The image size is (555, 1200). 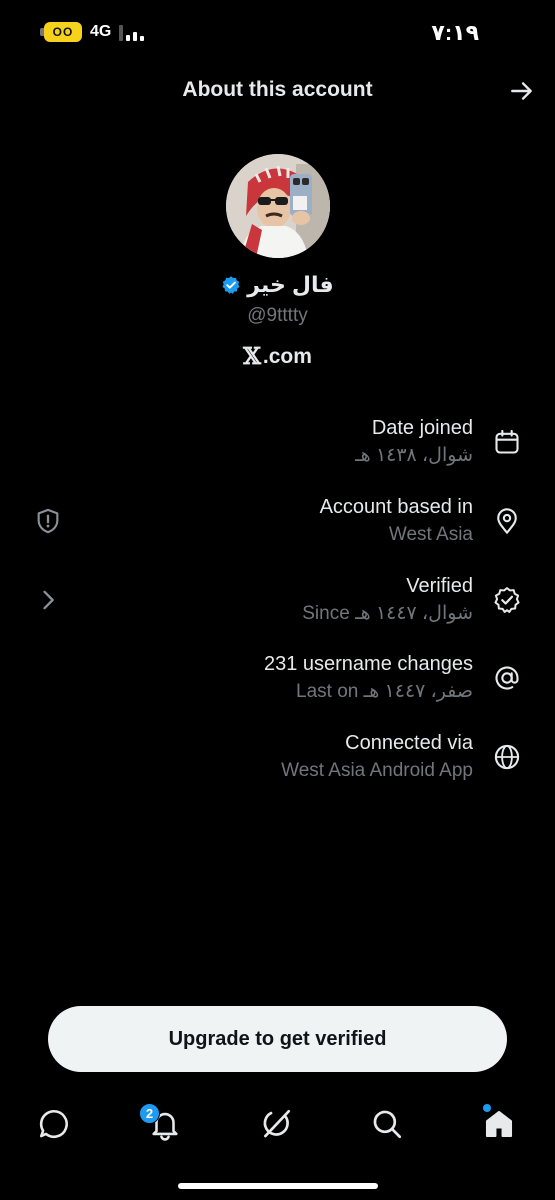 What do you see at coordinates (439, 586) in the screenshot?
I see `info-label: Verified` at bounding box center [439, 586].